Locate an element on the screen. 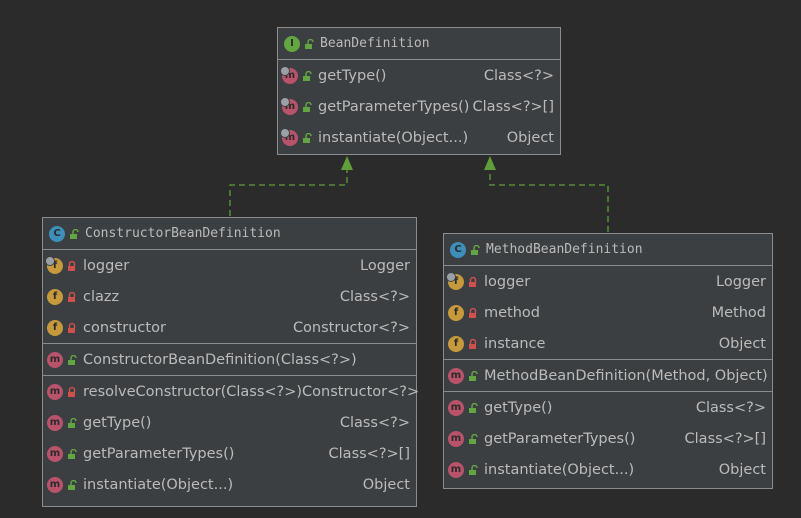  constructors-section: m ConstructorBeanDefinition(Class<?>) is located at coordinates (229, 360).